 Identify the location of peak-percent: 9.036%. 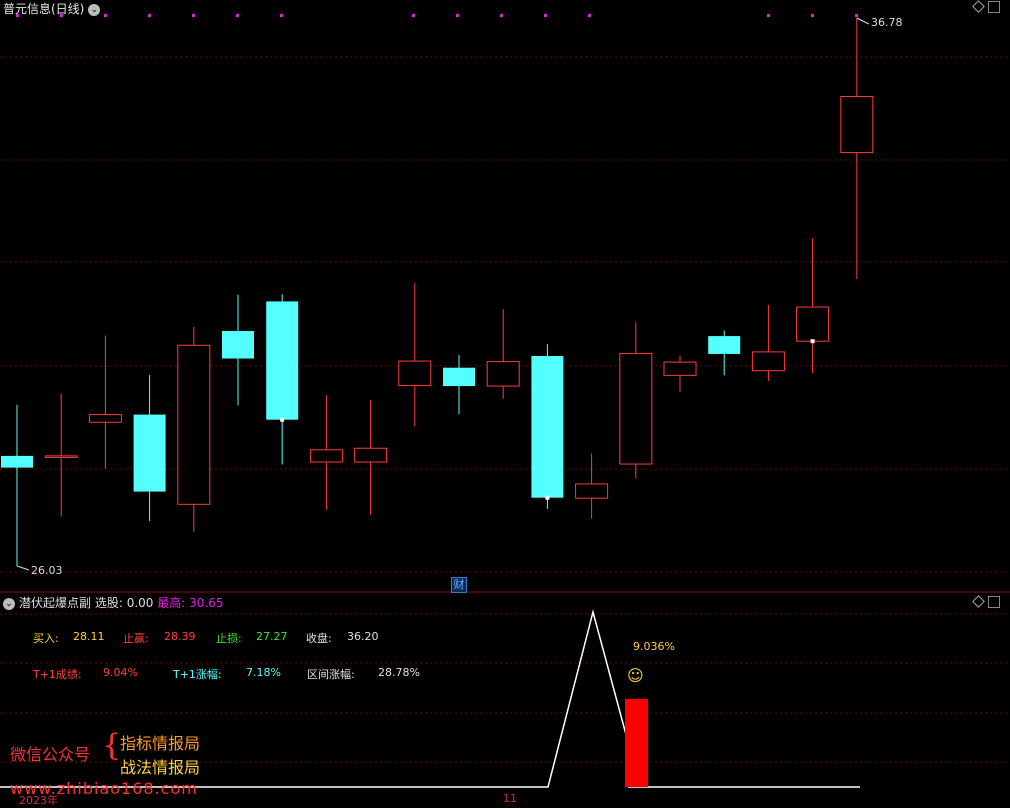
(654, 646).